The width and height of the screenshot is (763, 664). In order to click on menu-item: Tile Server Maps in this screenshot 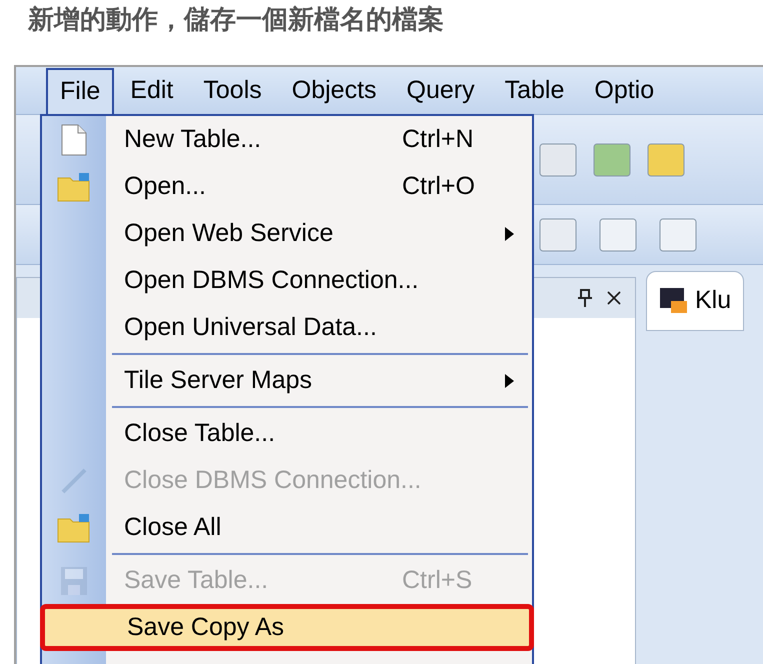, I will do `click(287, 380)`.